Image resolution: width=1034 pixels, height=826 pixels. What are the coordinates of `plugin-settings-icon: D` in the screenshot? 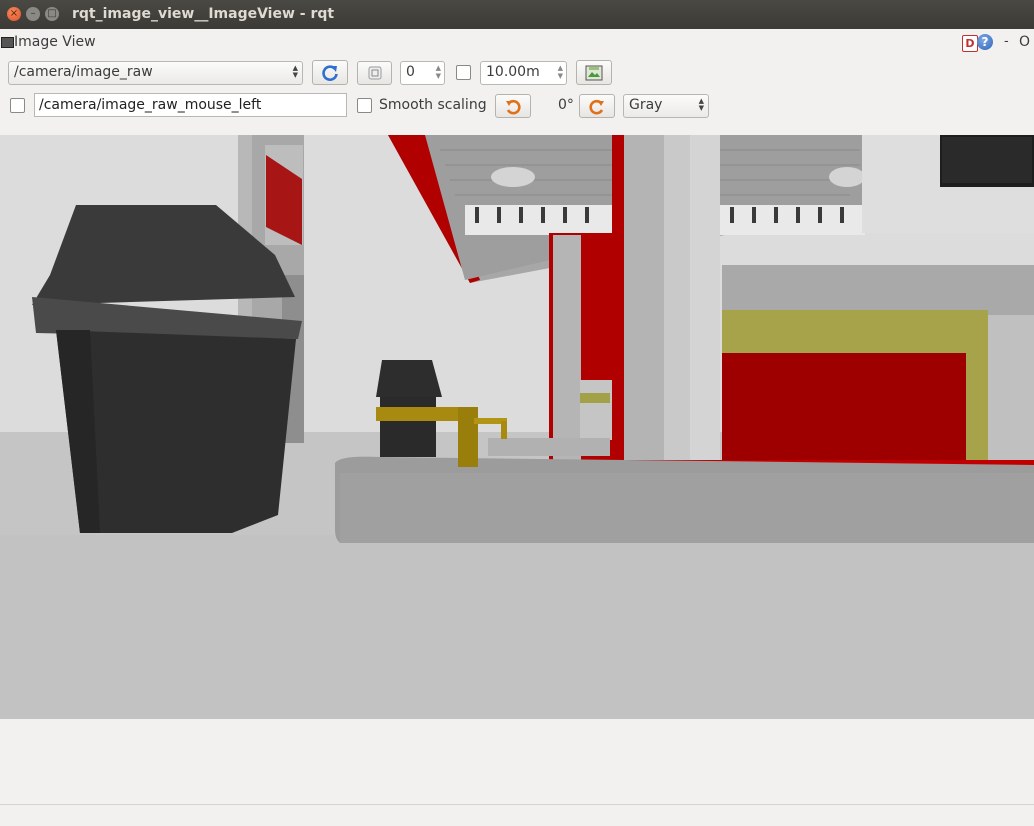 It's located at (970, 43).